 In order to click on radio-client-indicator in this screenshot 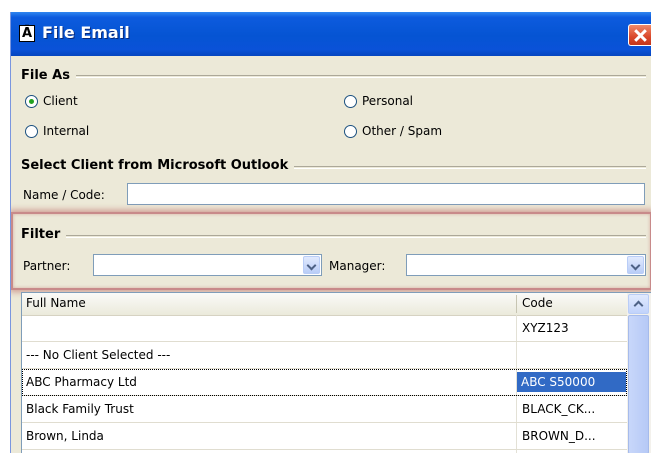, I will do `click(31, 101)`.